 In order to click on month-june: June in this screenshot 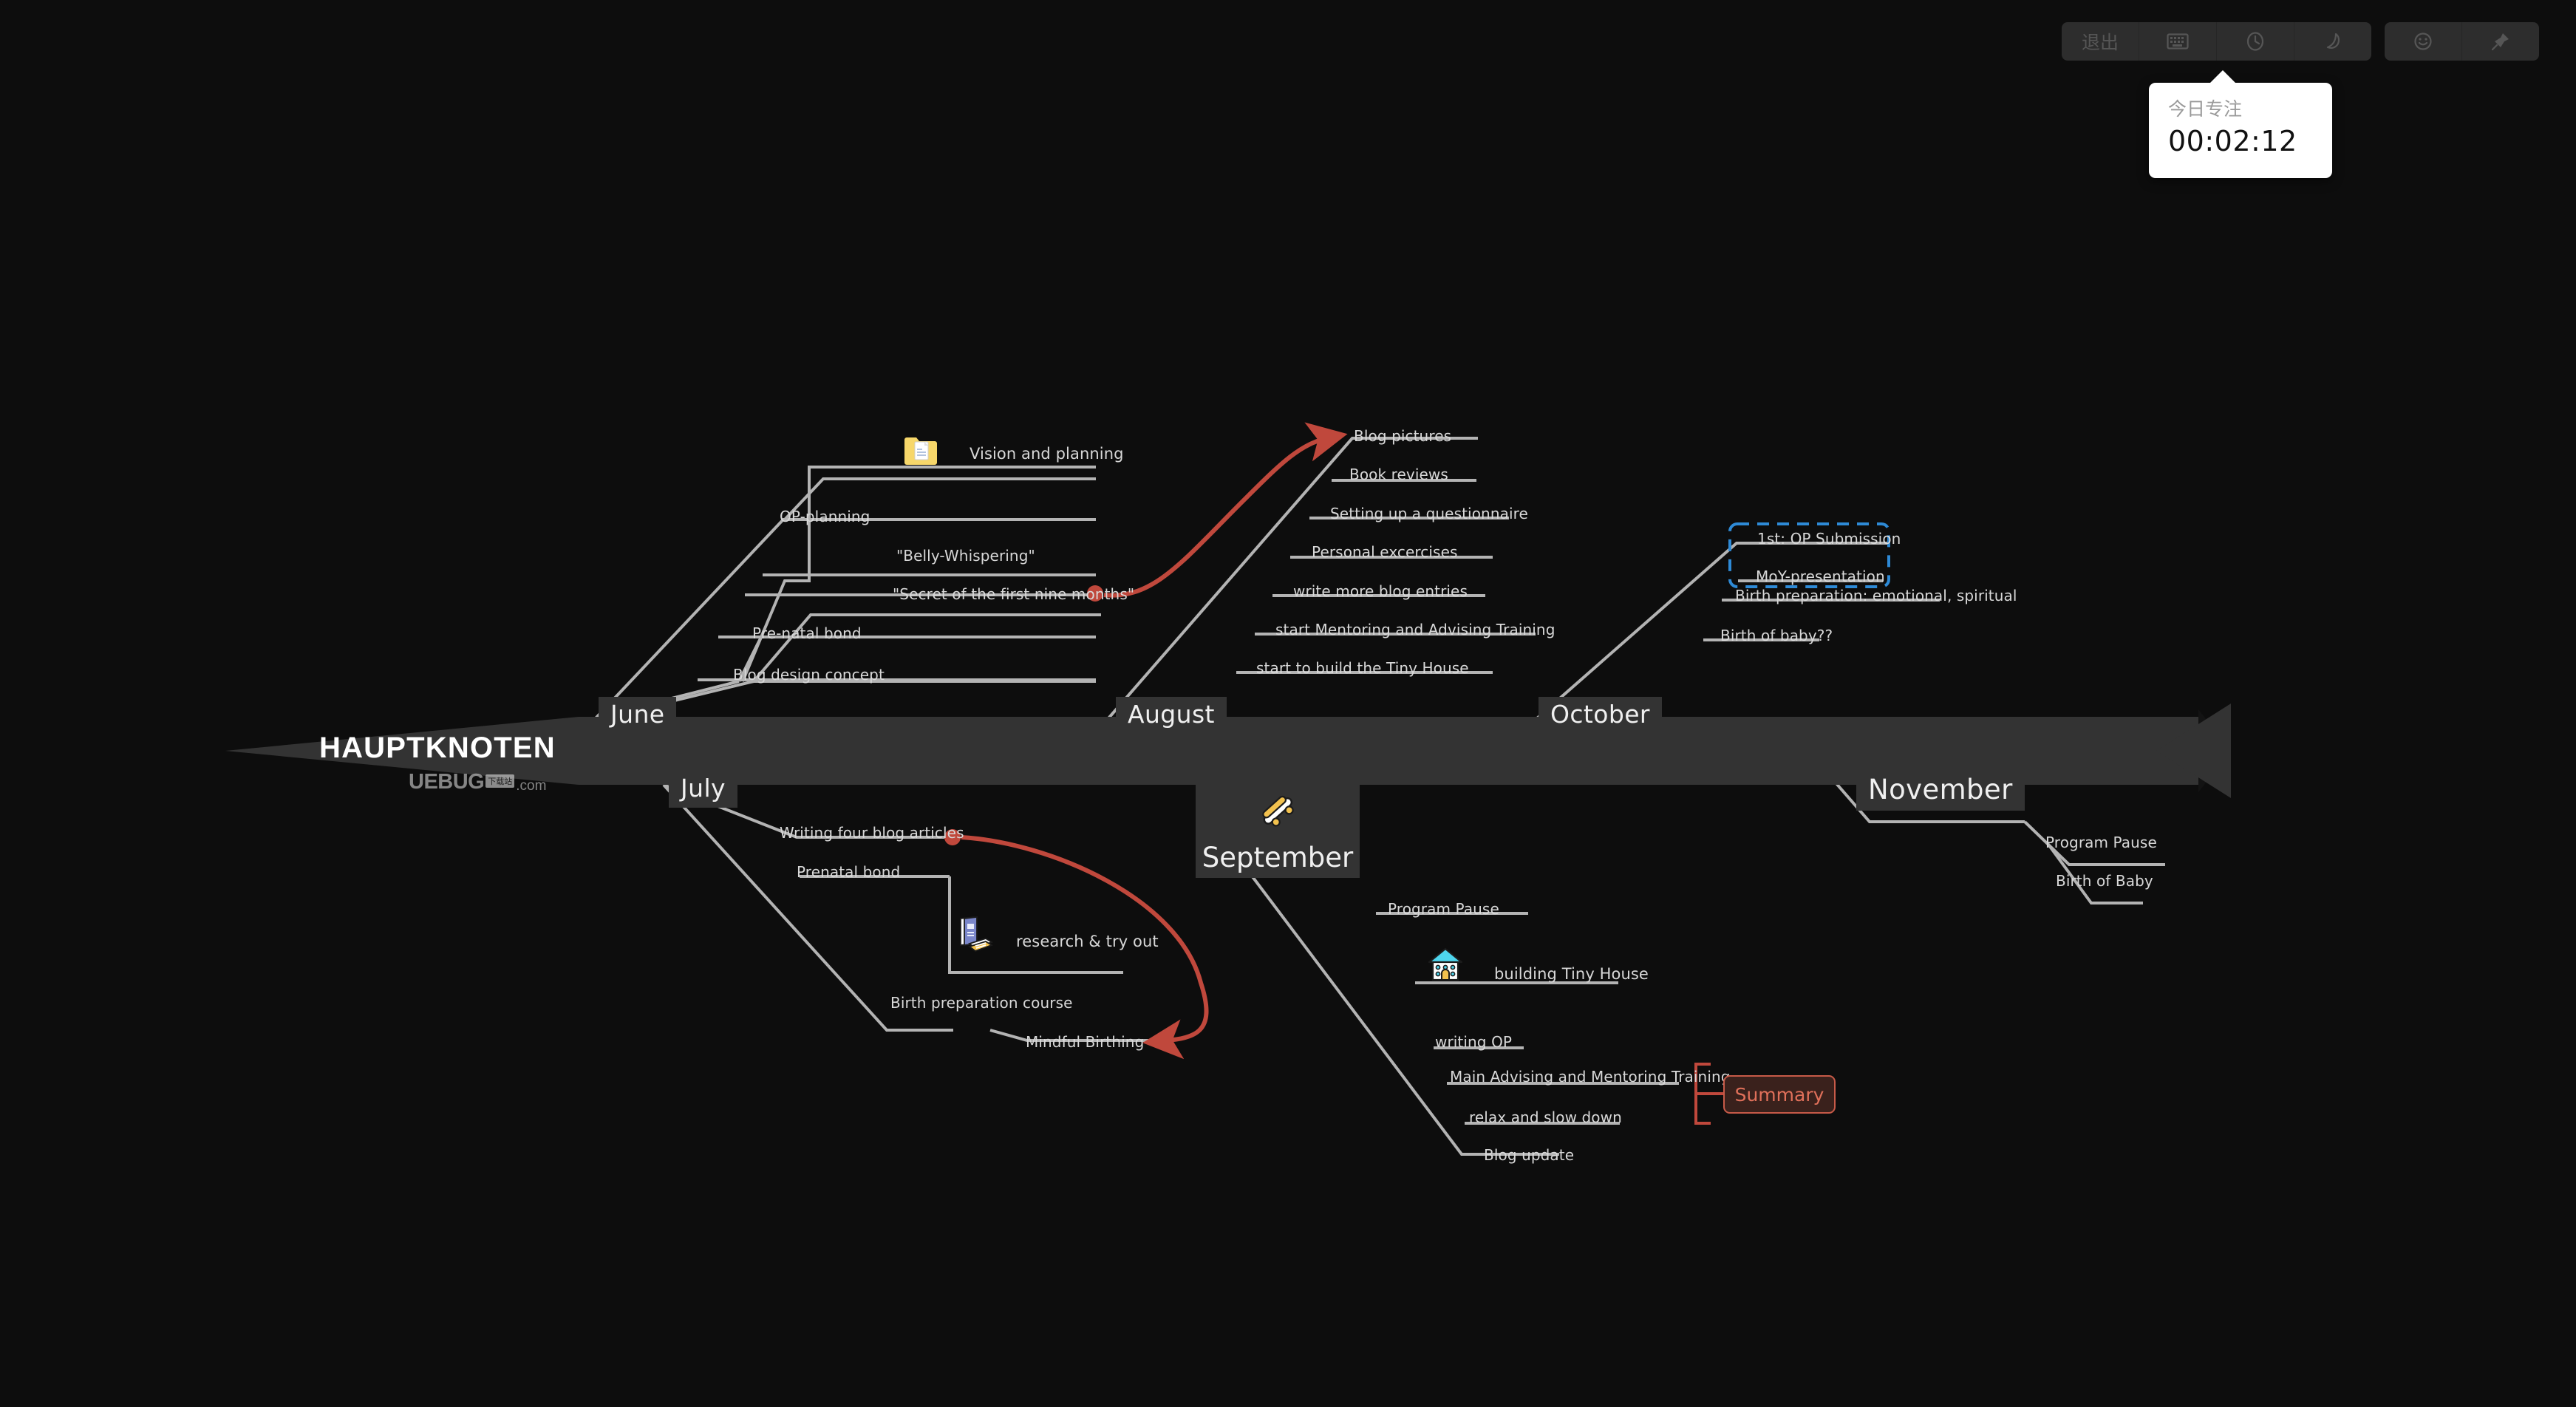, I will do `click(638, 716)`.